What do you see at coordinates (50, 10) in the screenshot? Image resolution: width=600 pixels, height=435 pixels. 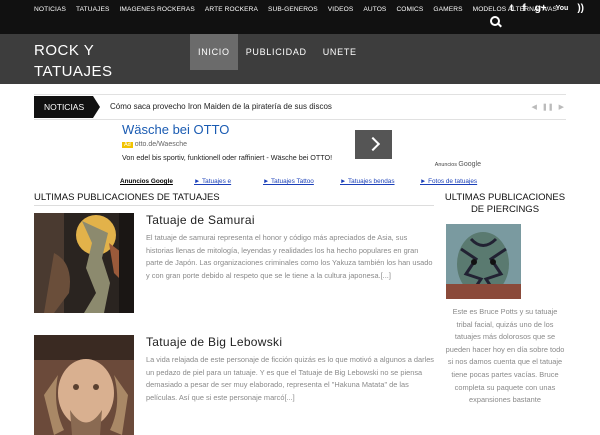 I see `topnav-noticias: NOTICIAS` at bounding box center [50, 10].